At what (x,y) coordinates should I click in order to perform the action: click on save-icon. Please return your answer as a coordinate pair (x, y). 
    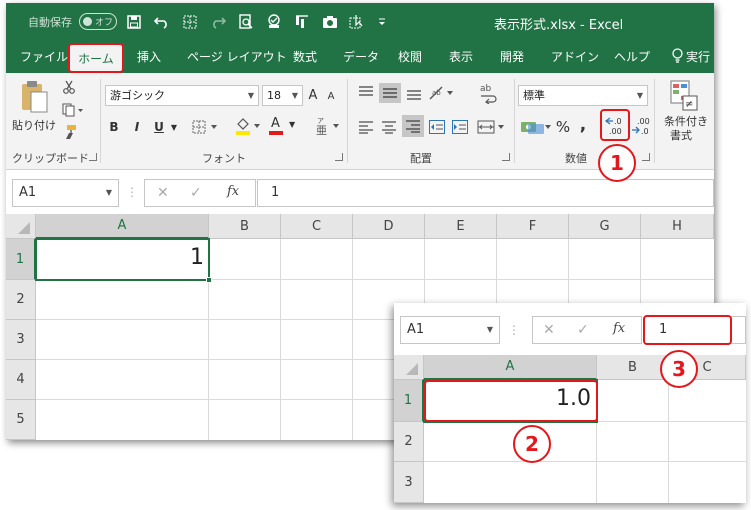
    Looking at the image, I should click on (134, 22).